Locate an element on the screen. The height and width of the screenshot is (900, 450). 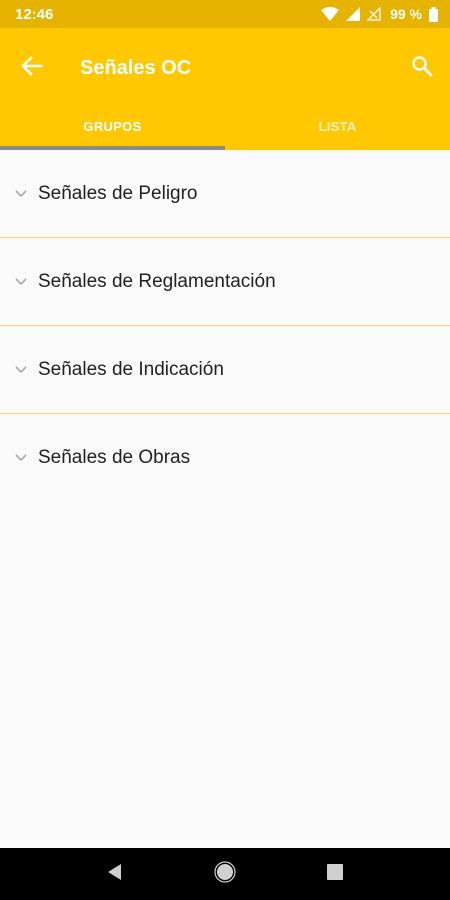
back-button is located at coordinates (32, 68).